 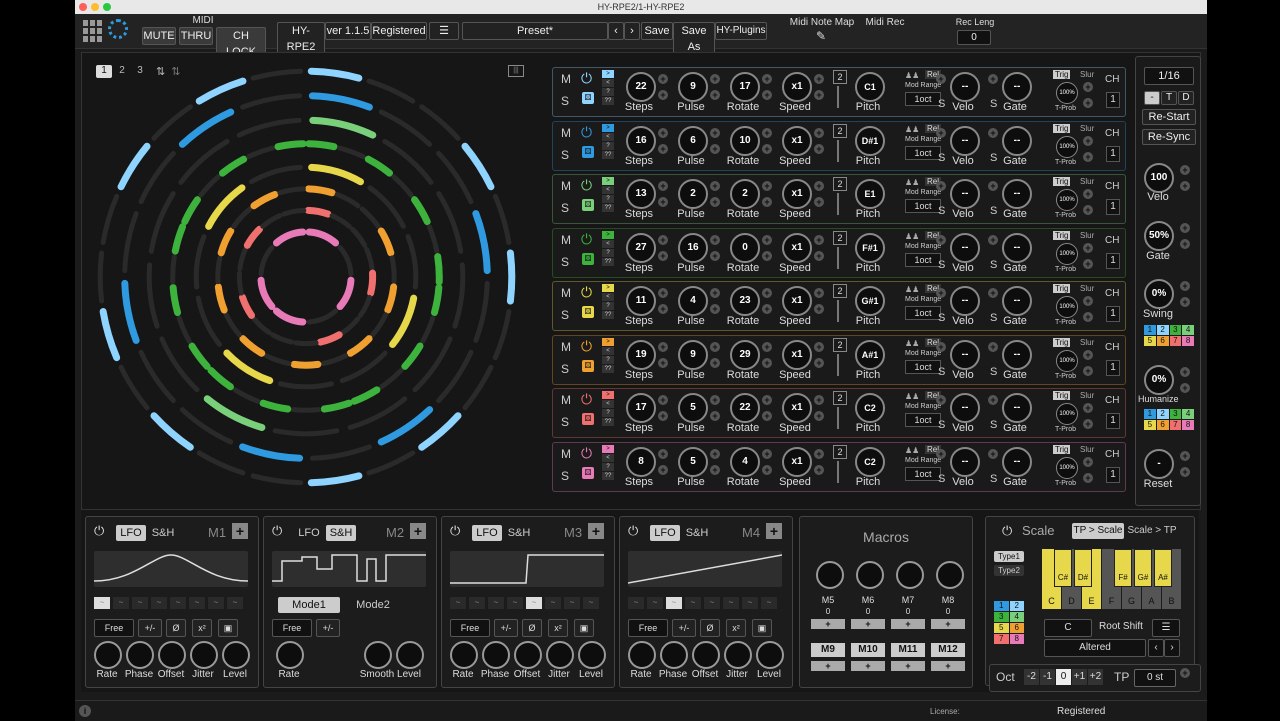 I want to click on sync-mode-select: Free, so click(x=292, y=628).